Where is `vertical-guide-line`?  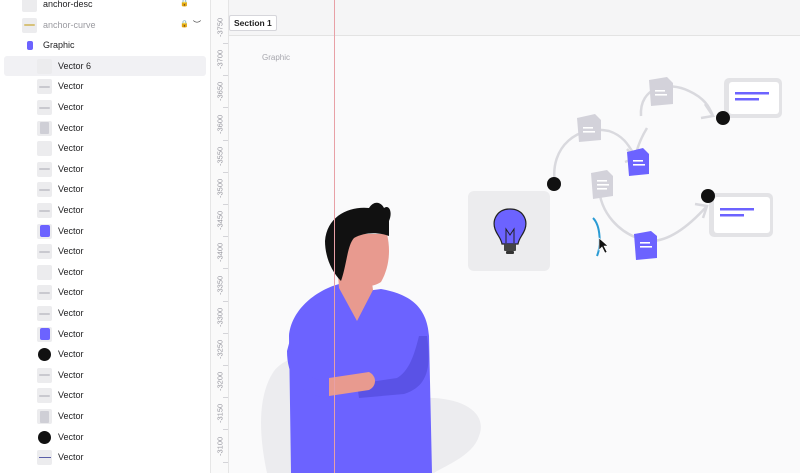 vertical-guide-line is located at coordinates (334, 236).